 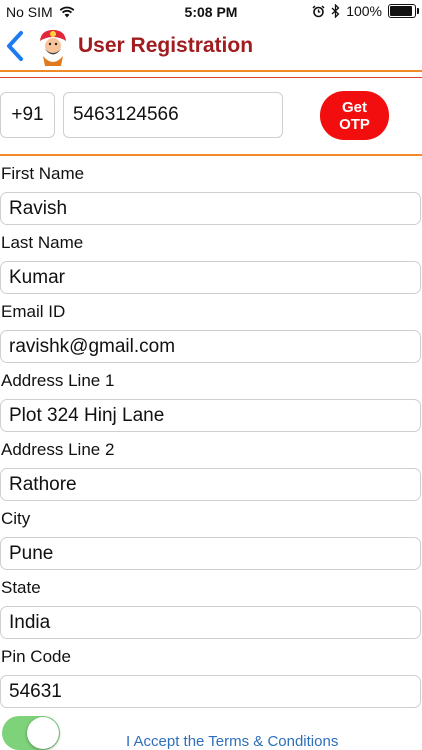 What do you see at coordinates (318, 10) in the screenshot?
I see `alarm-icon` at bounding box center [318, 10].